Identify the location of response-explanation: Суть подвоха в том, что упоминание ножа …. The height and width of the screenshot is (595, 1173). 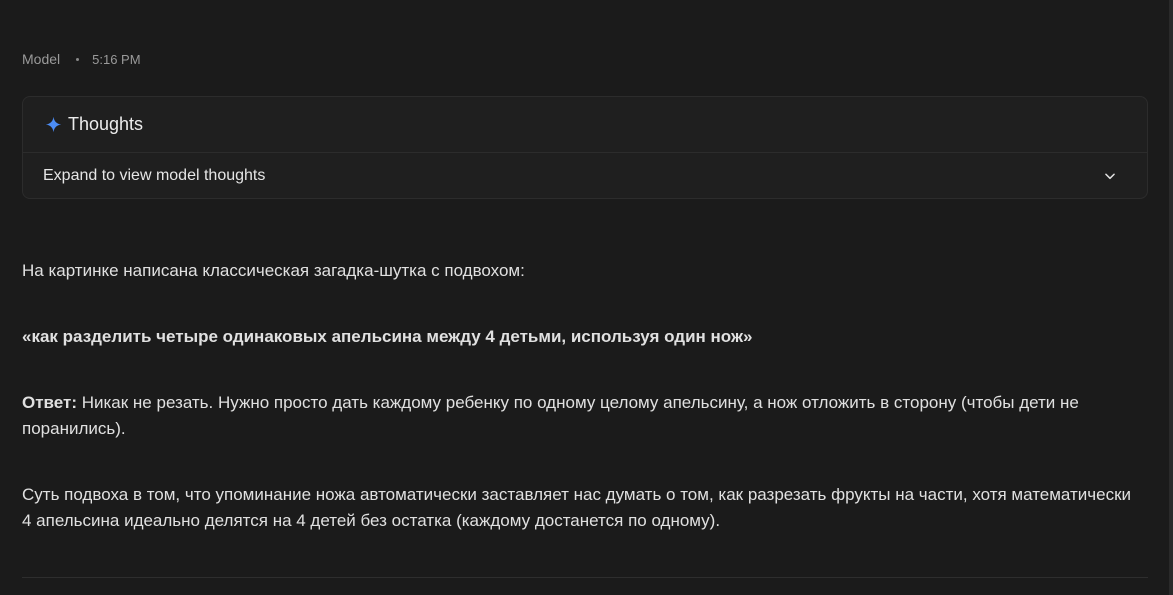
(577, 507).